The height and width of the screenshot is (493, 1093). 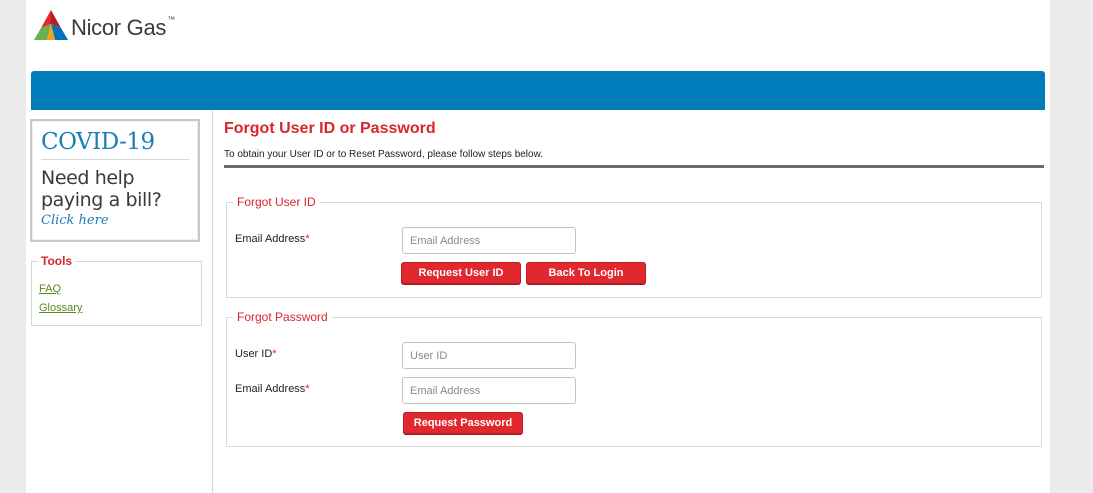 I want to click on email-address-label: Email Address*, so click(x=272, y=239).